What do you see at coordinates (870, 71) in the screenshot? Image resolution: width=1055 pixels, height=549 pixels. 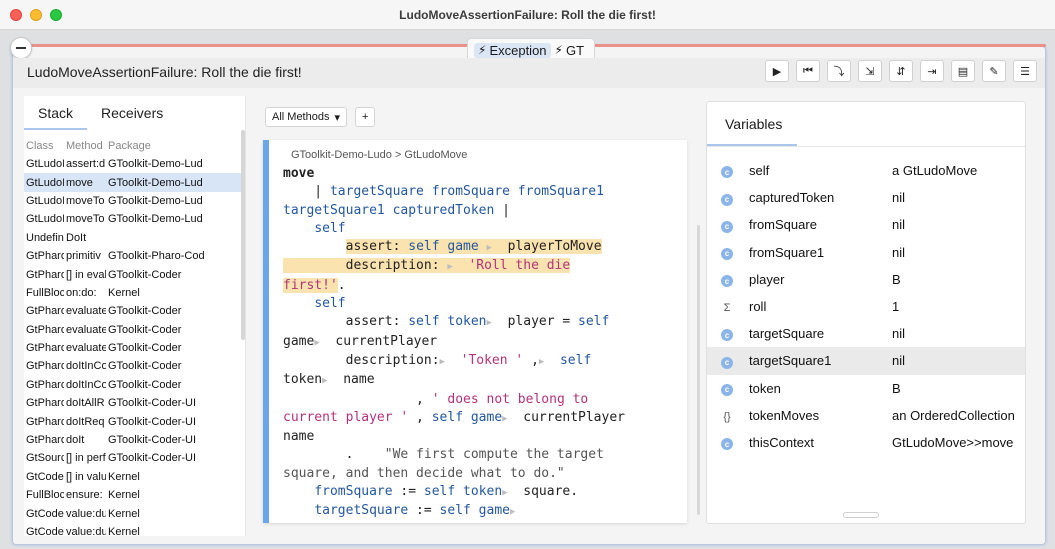 I see `step-over-button: ⇲` at bounding box center [870, 71].